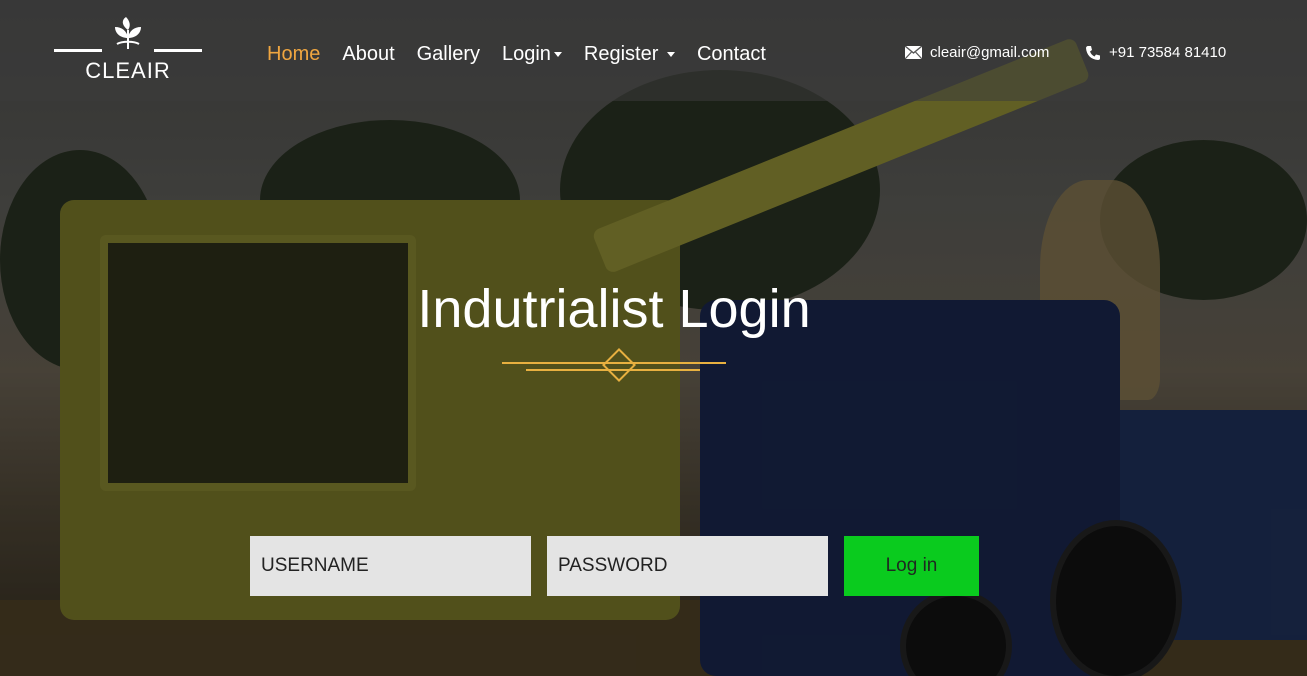 This screenshot has height=676, width=1307. I want to click on envelope-icon, so click(913, 52).